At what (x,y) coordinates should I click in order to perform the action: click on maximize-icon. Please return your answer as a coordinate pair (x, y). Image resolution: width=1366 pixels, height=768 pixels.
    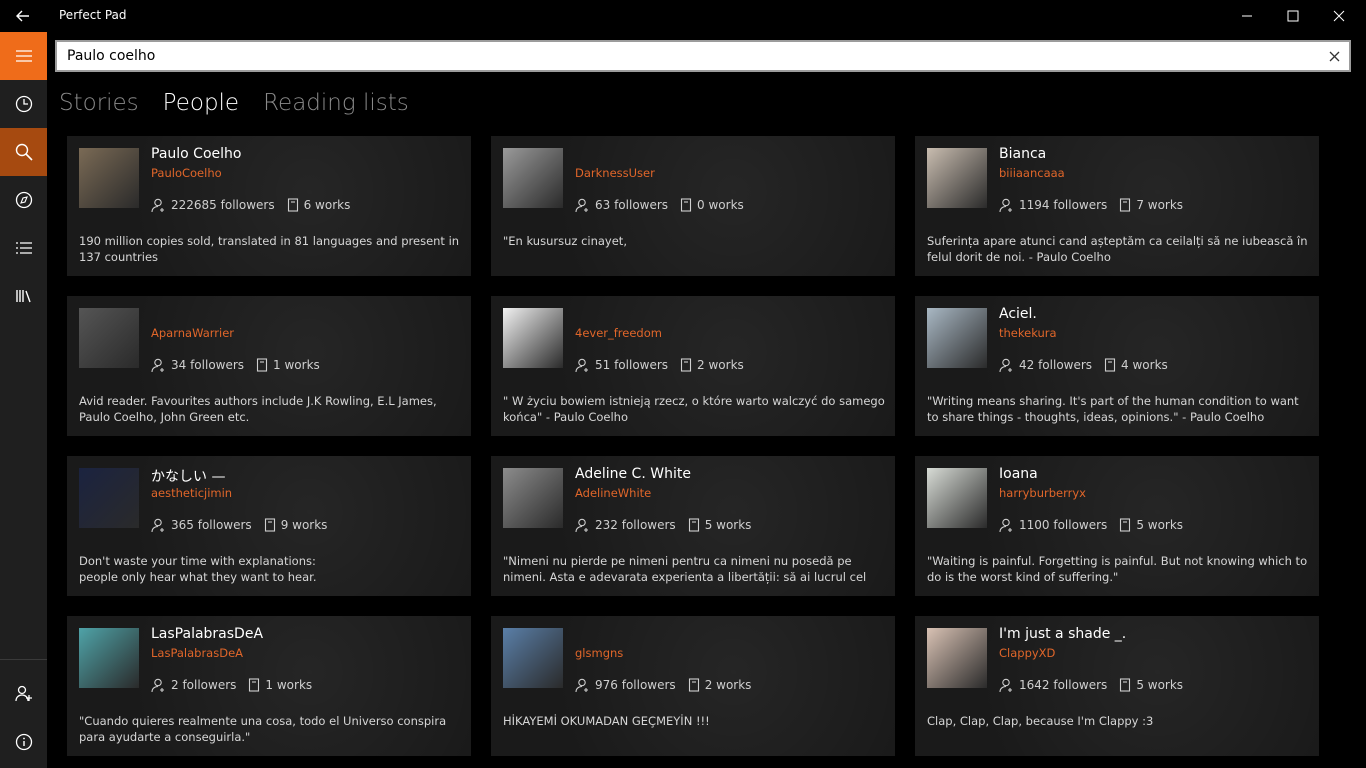
    Looking at the image, I should click on (1293, 16).